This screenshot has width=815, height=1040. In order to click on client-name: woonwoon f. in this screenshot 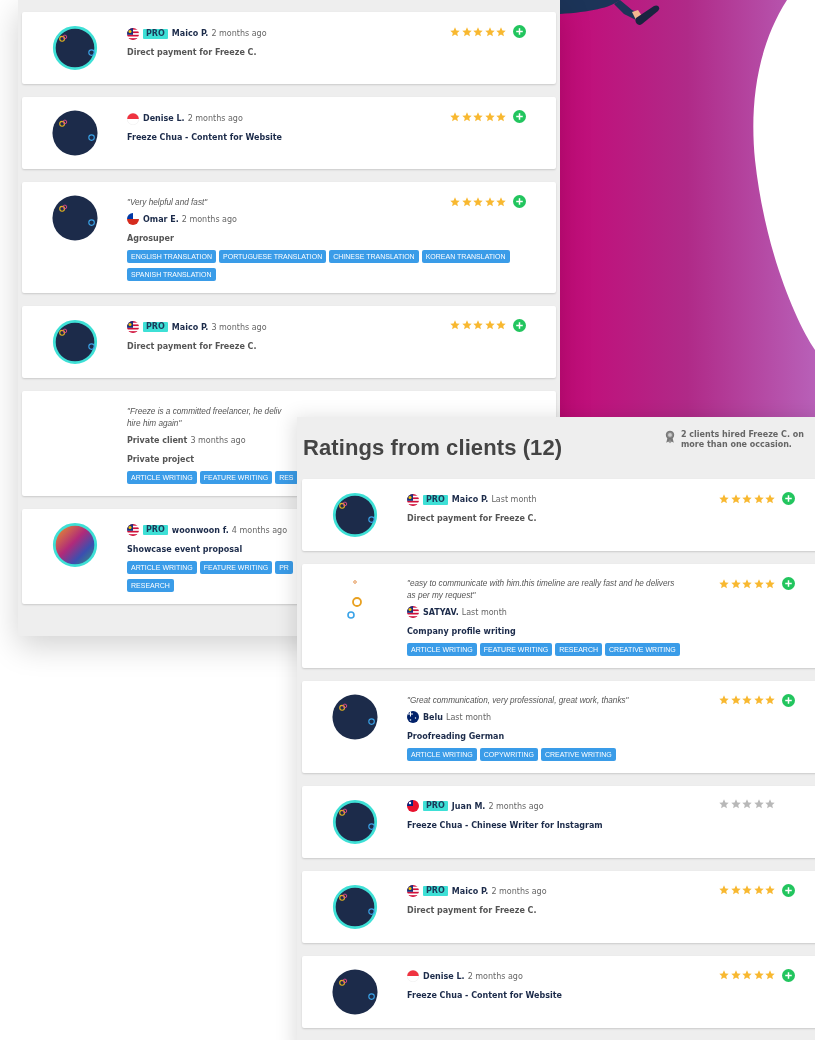, I will do `click(200, 530)`.